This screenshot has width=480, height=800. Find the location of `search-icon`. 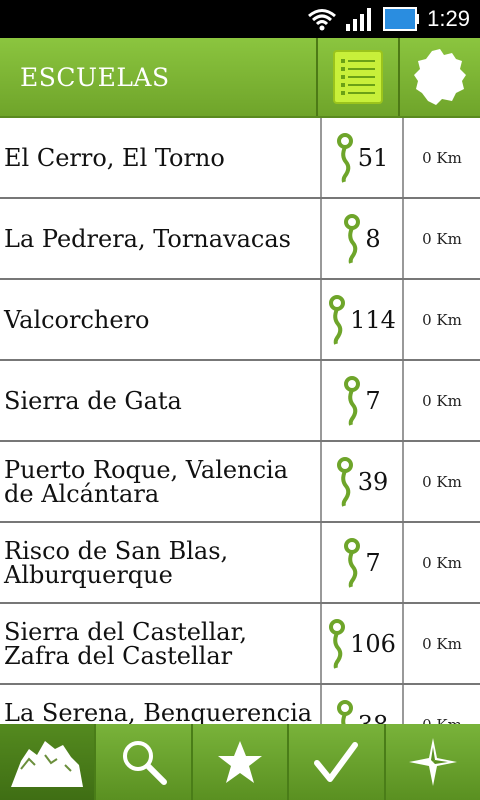

search-icon is located at coordinates (144, 763).